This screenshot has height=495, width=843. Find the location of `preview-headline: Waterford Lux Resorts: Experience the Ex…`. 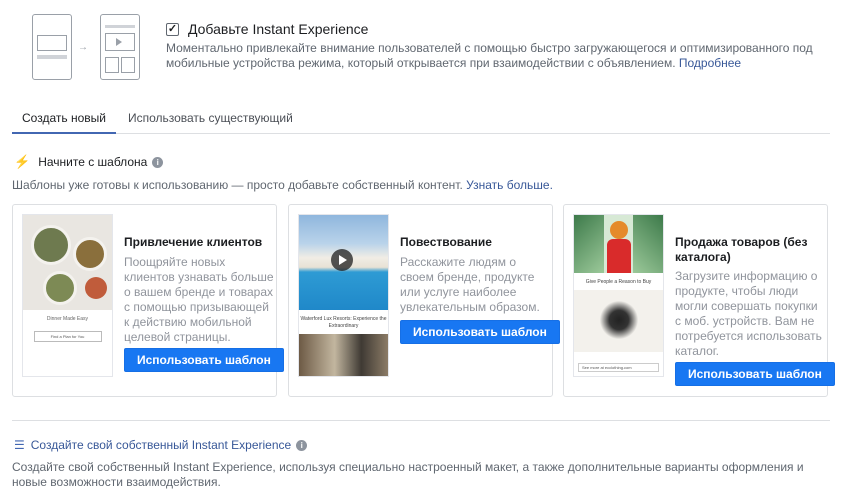

preview-headline: Waterford Lux Resorts: Experience the Ex… is located at coordinates (343, 322).